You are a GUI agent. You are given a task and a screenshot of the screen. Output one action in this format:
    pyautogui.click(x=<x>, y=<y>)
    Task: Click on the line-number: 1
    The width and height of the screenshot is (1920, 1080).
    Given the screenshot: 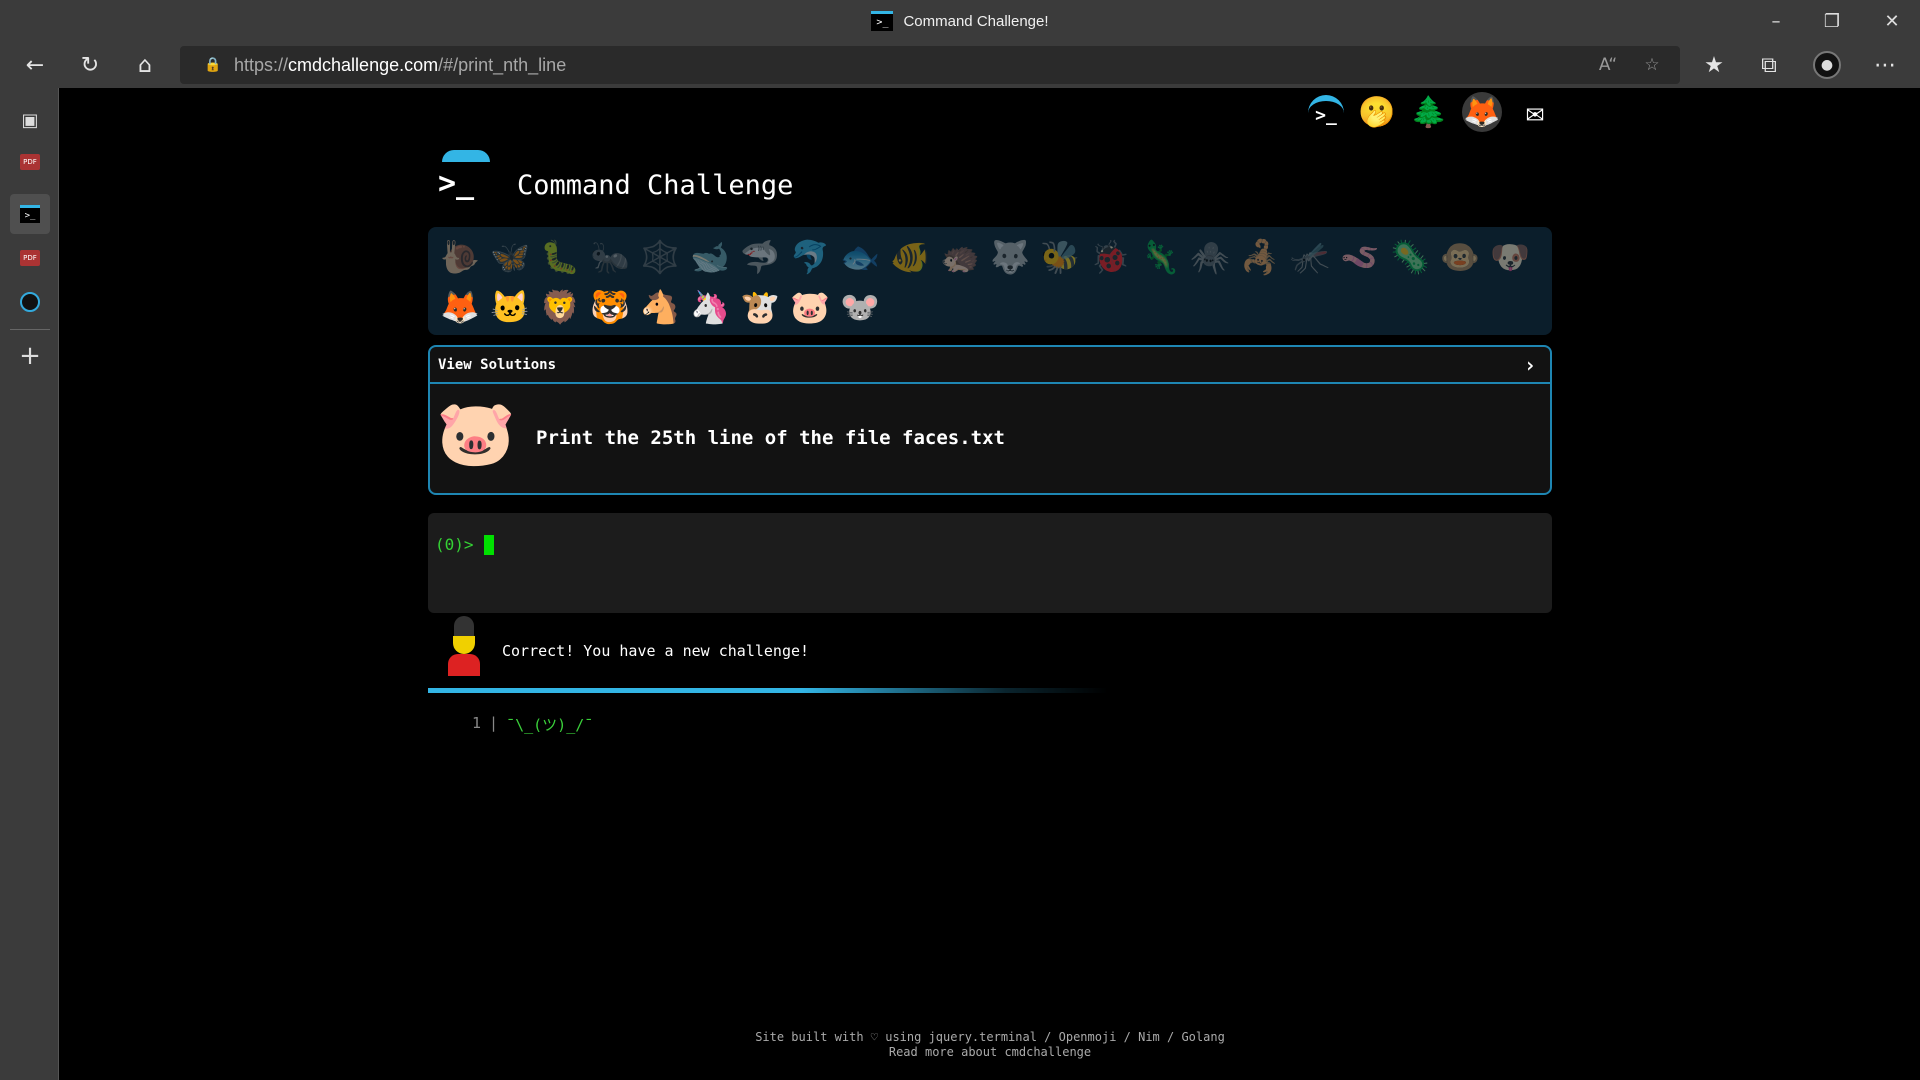 What is the action you would take?
    pyautogui.click(x=477, y=723)
    